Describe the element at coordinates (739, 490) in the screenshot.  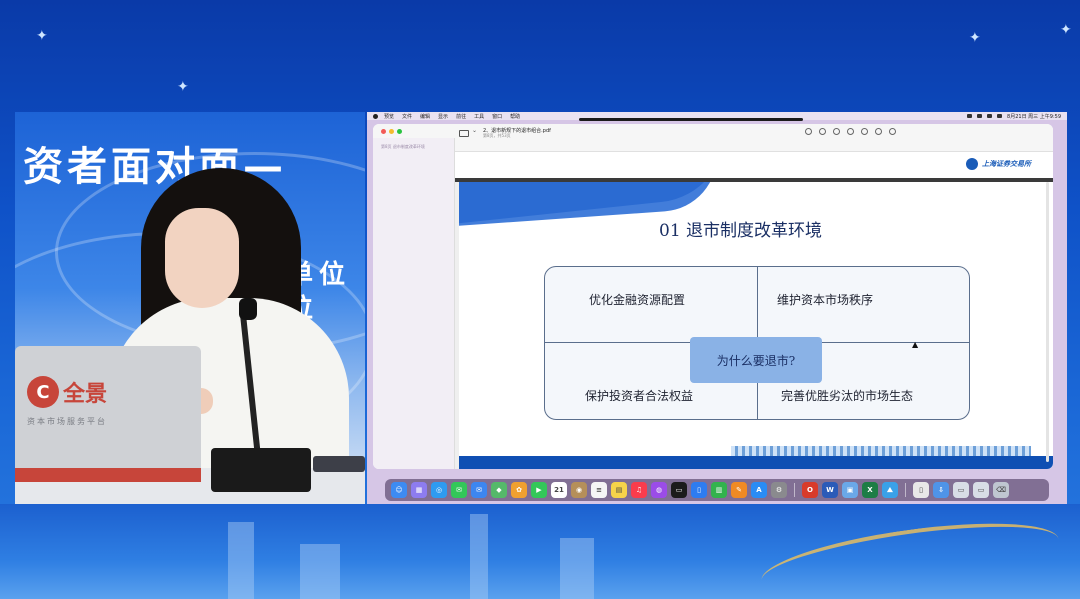
I see `pages-icon: ✎` at that location.